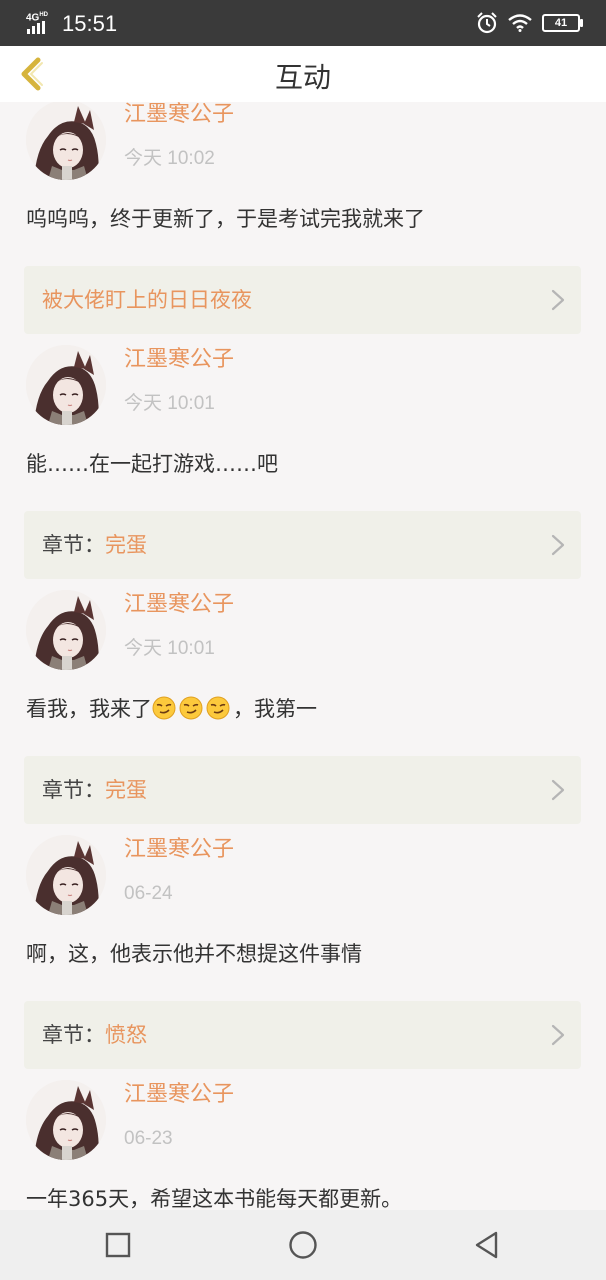 Image resolution: width=606 pixels, height=1280 pixels. Describe the element at coordinates (44, 15) in the screenshot. I see `network-sup: HD` at that location.